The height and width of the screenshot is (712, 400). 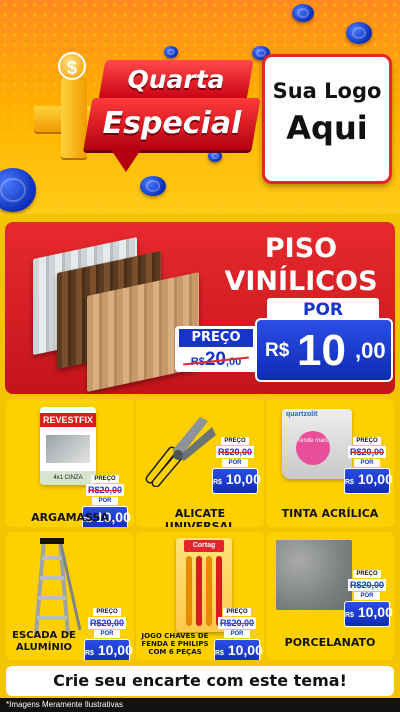 I want to click on dollar-icon: $, so click(x=72, y=66).